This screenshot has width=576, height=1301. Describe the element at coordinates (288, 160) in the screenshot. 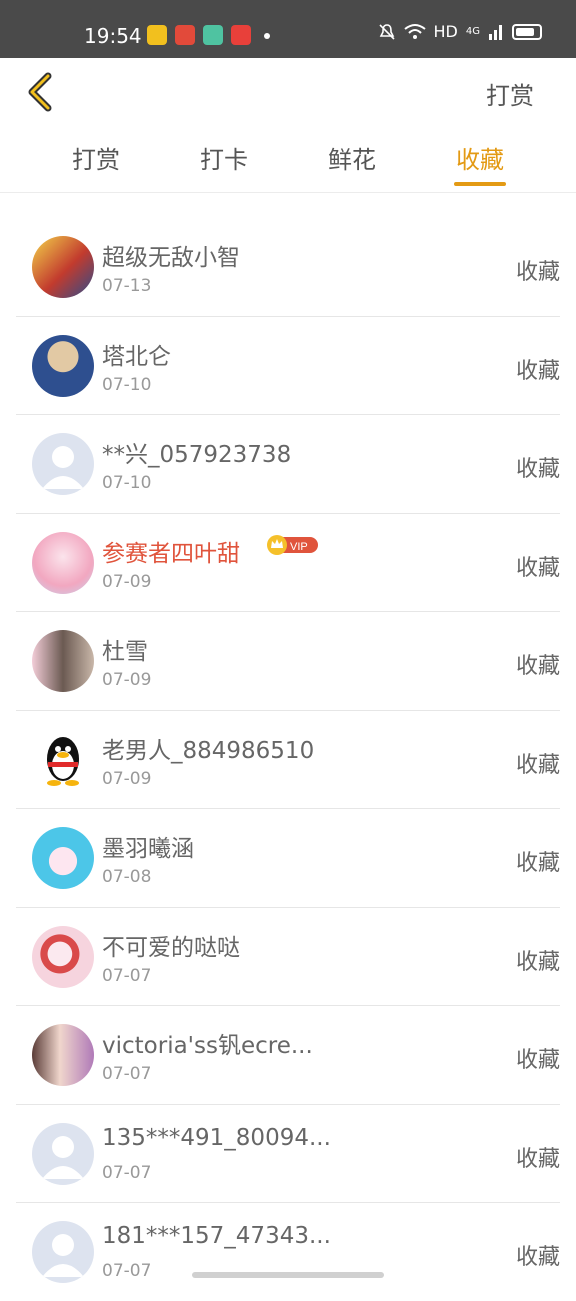

I see `tab-bar: 打赏 打卡 鲜花 收藏` at that location.